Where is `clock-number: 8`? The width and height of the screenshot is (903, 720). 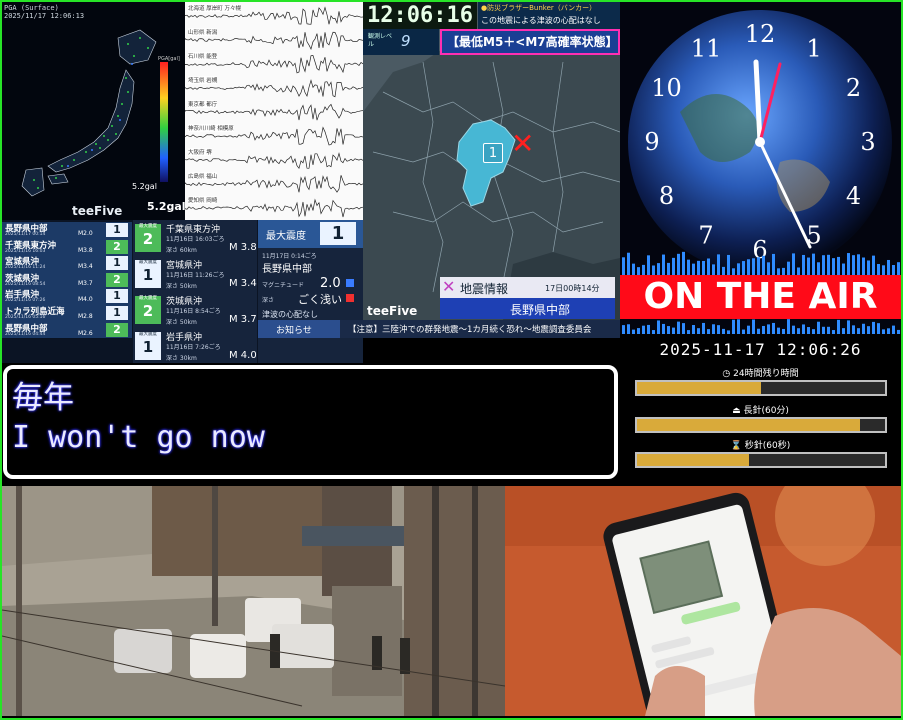 clock-number: 8 is located at coordinates (666, 196).